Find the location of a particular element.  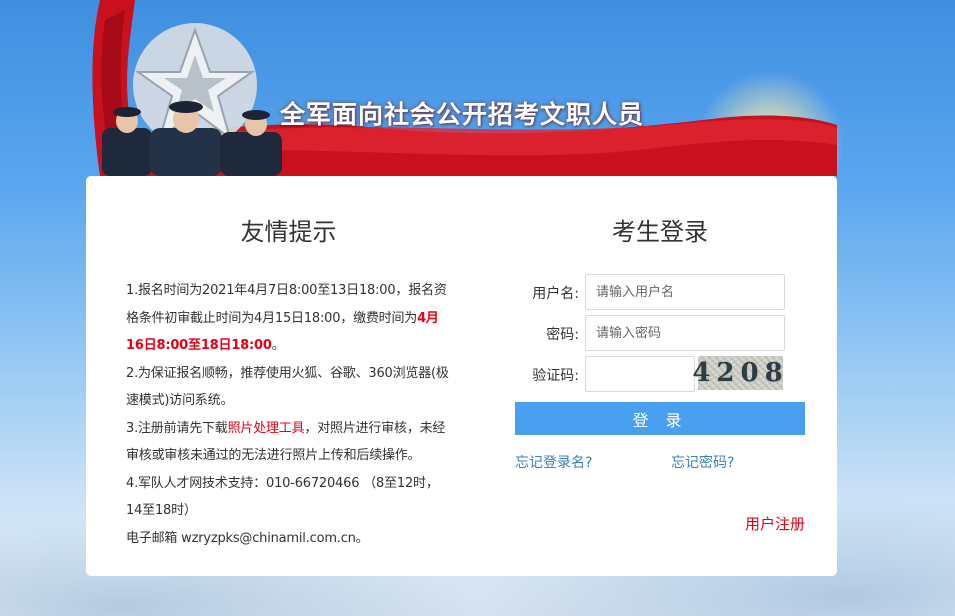

username-label: 用户名: is located at coordinates (555, 294).